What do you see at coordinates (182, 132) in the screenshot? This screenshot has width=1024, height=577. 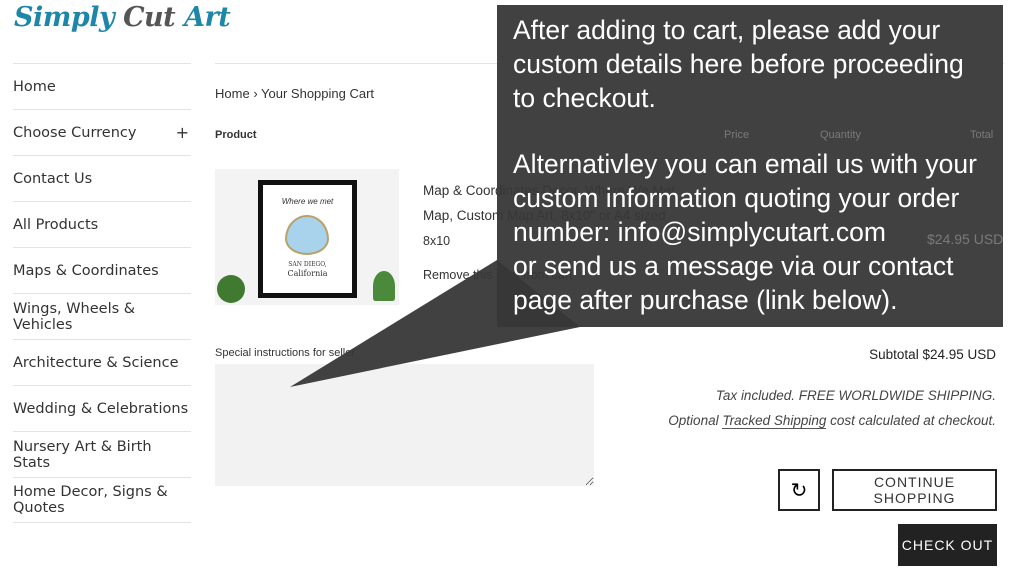 I see `plus-icon: +` at bounding box center [182, 132].